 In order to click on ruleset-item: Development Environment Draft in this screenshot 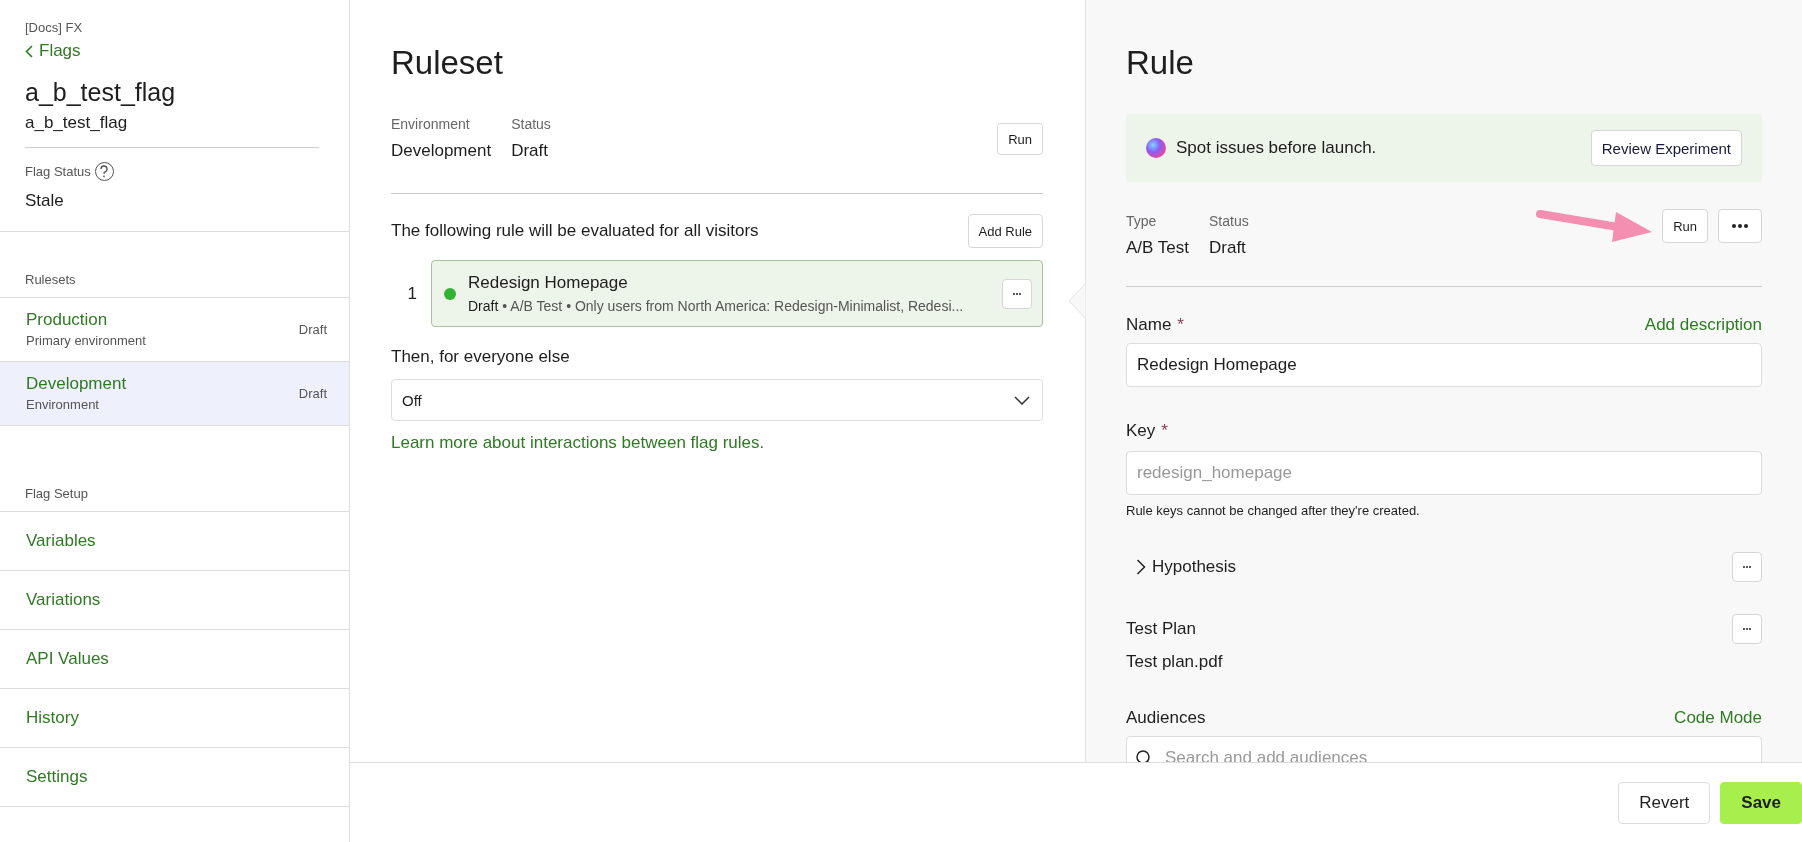, I will do `click(174, 393)`.